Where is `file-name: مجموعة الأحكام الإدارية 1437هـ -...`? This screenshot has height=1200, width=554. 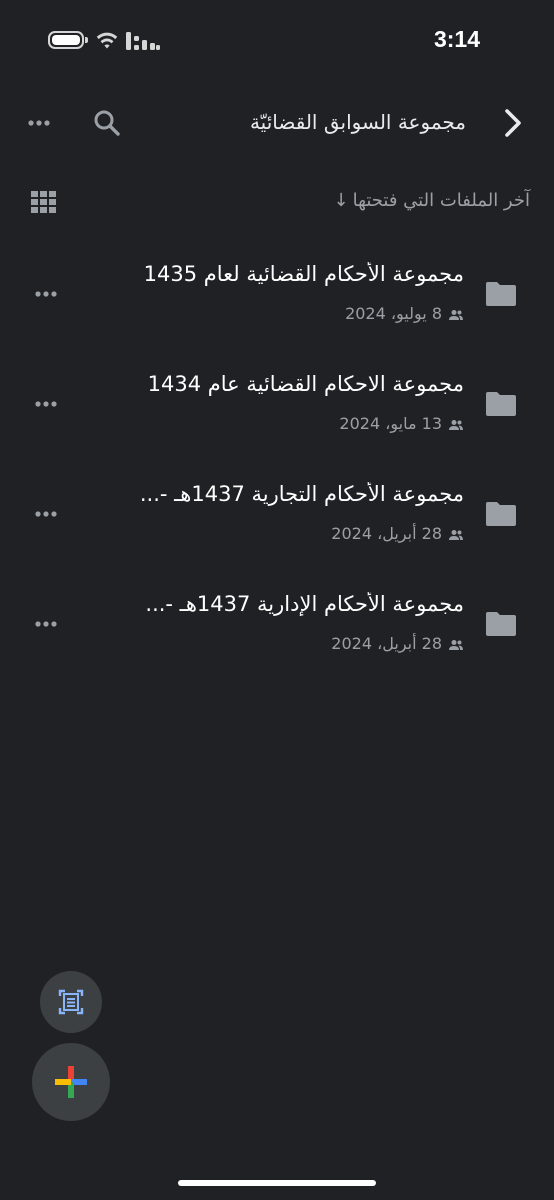 file-name: مجموعة الأحكام الإدارية 1437هـ -... is located at coordinates (304, 604).